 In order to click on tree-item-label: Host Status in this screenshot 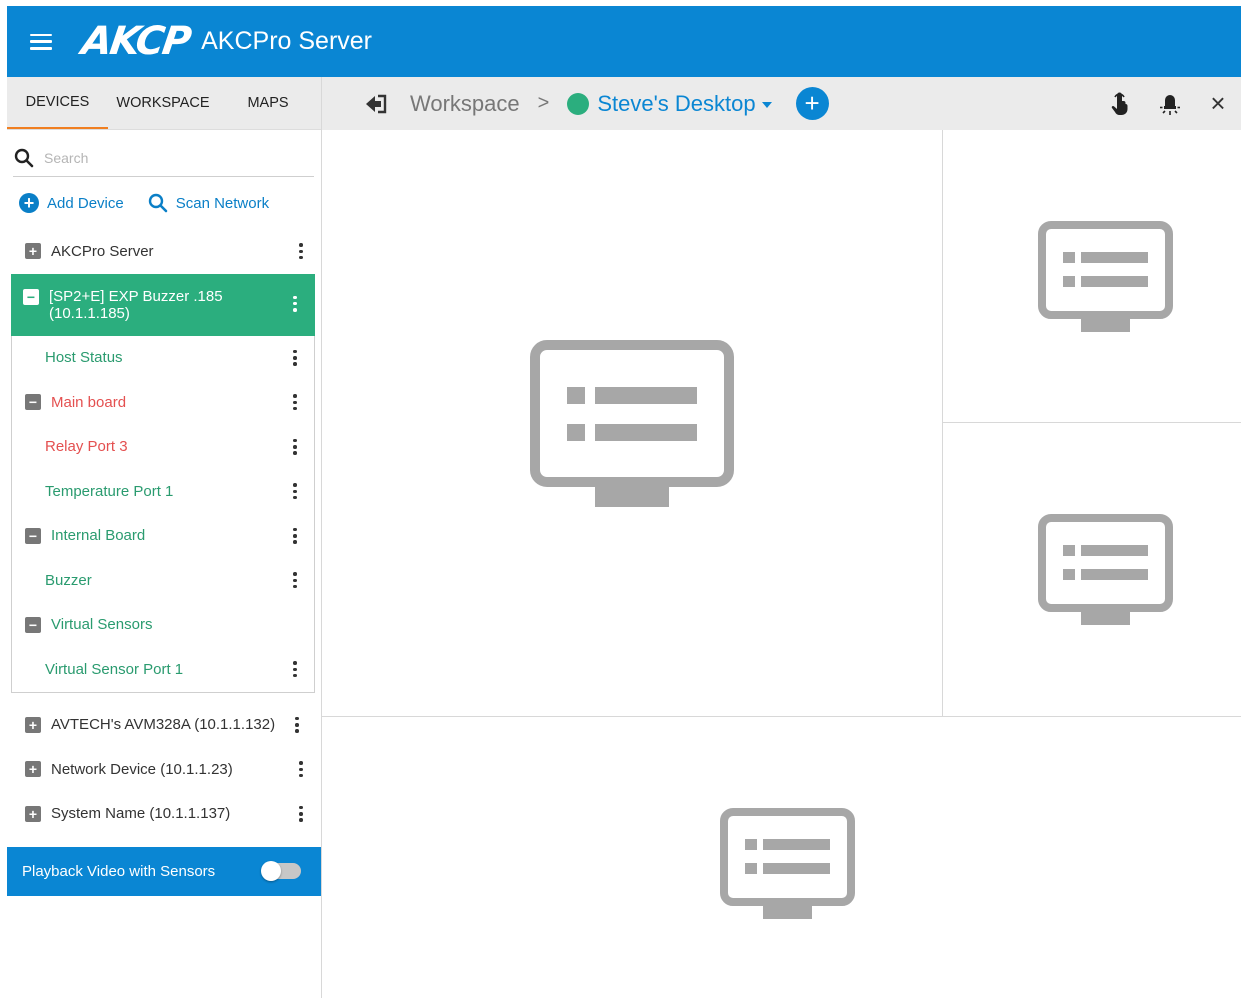, I will do `click(84, 358)`.